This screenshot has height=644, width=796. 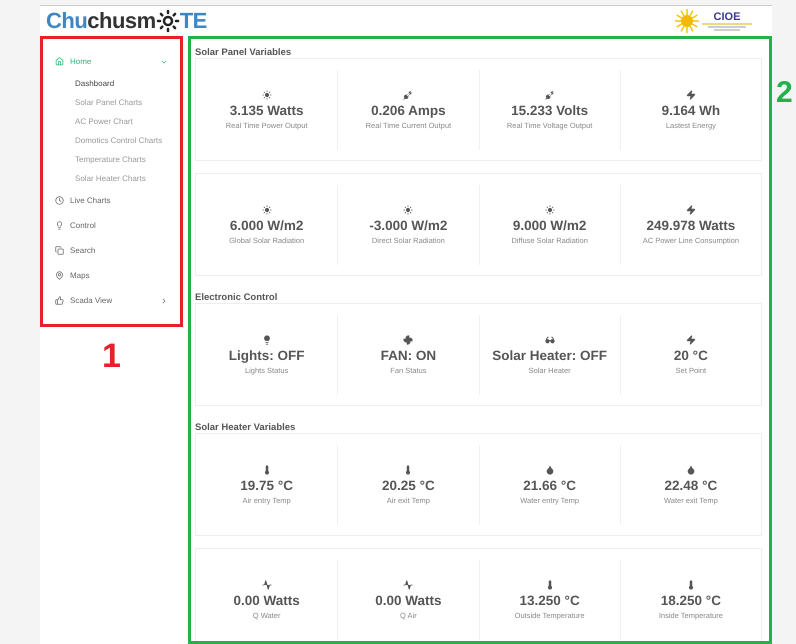 What do you see at coordinates (408, 355) in the screenshot?
I see `stat-value: FAN: ON` at bounding box center [408, 355].